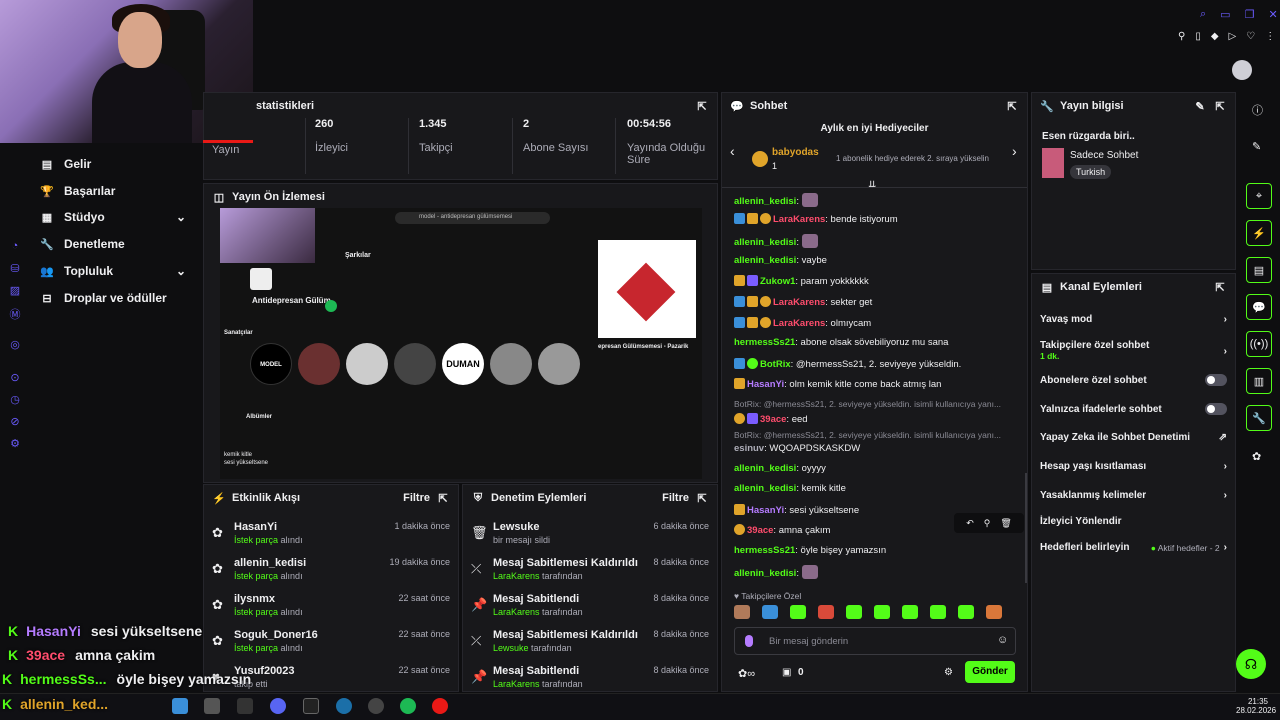  I want to click on steam-icon, so click(344, 706).